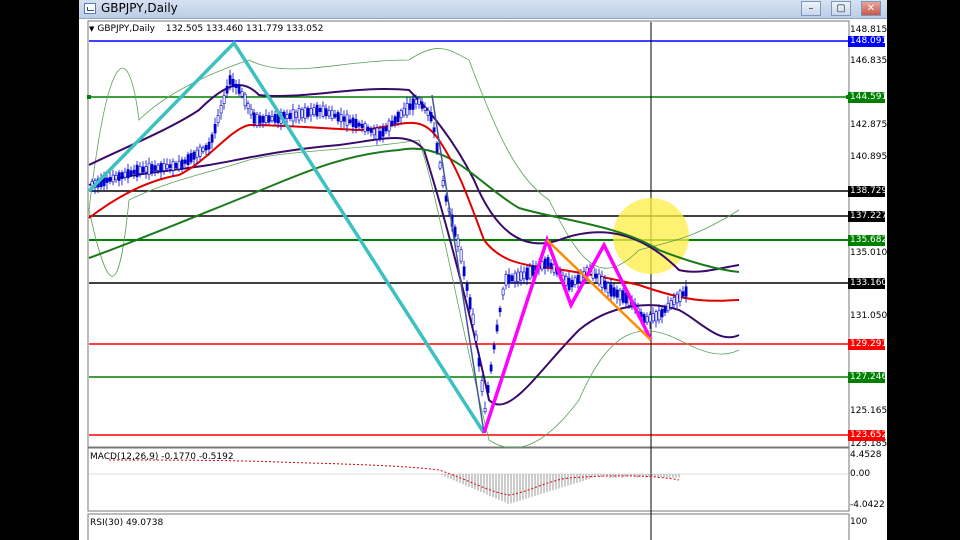 The width and height of the screenshot is (960, 540). Describe the element at coordinates (91, 29) in the screenshot. I see `dropdown-arrow-icon: ▼` at that location.